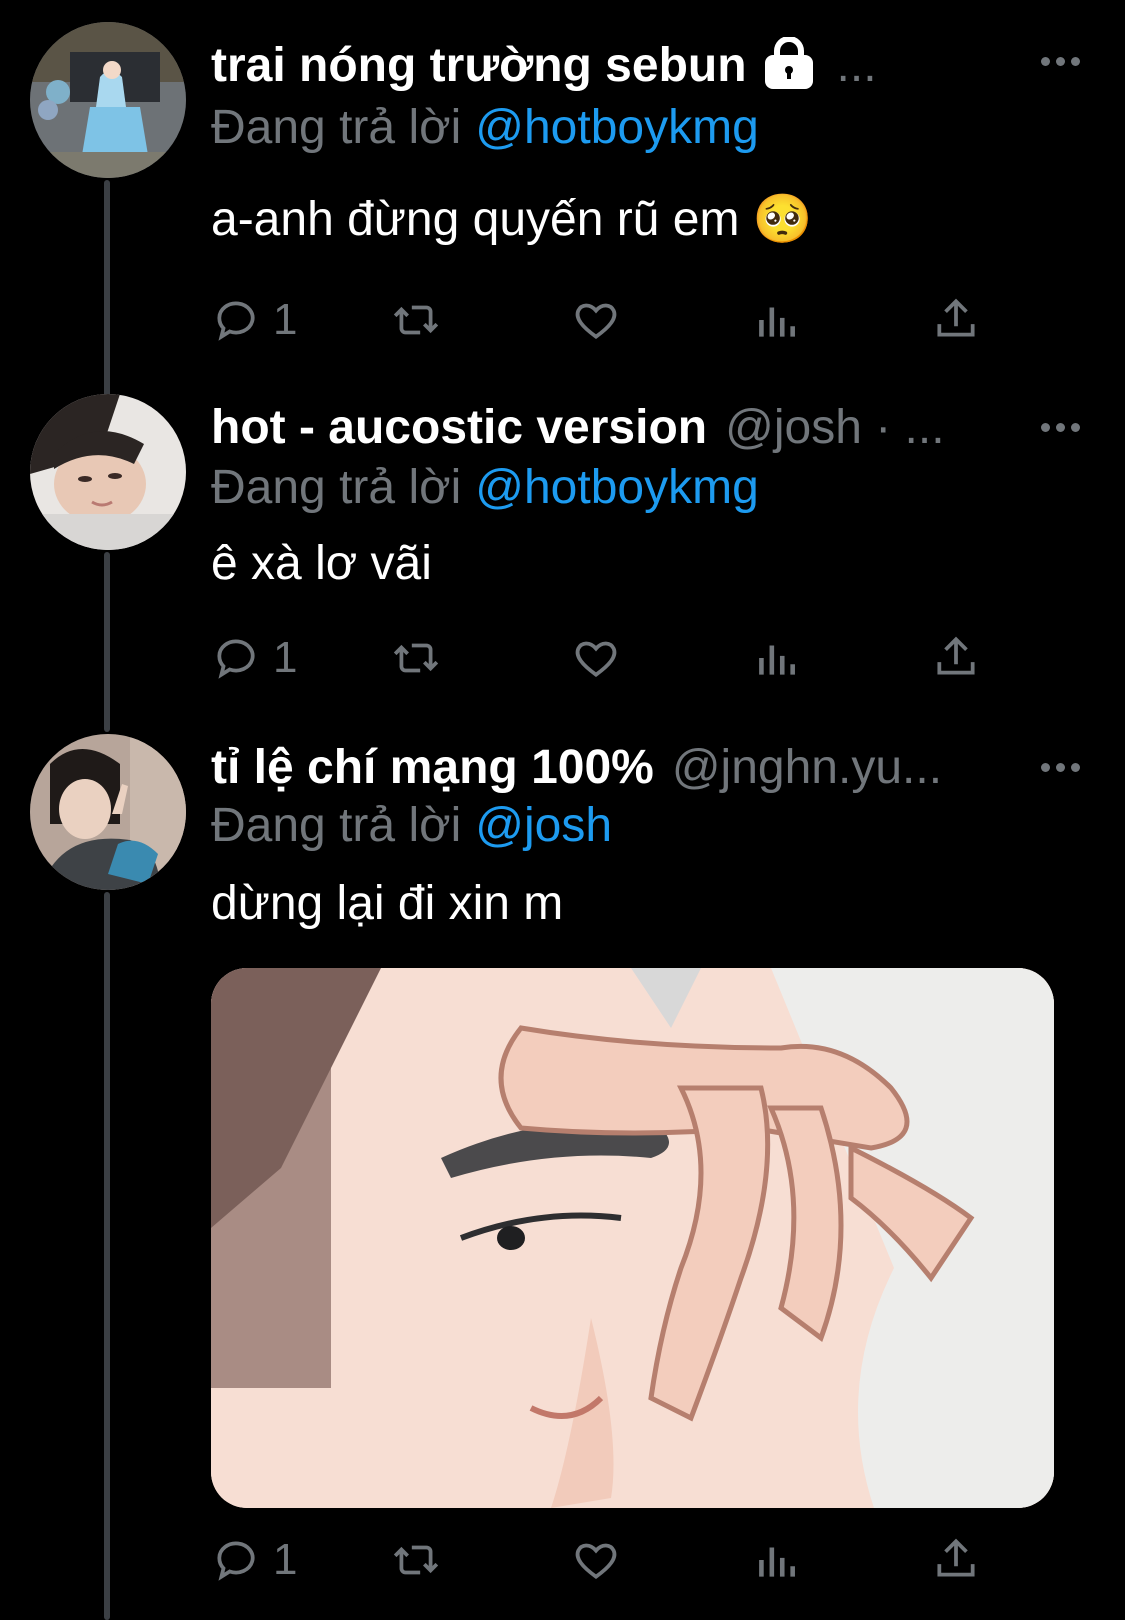  What do you see at coordinates (321, 563) in the screenshot?
I see `tweet-text: ê xà lơ vãi` at bounding box center [321, 563].